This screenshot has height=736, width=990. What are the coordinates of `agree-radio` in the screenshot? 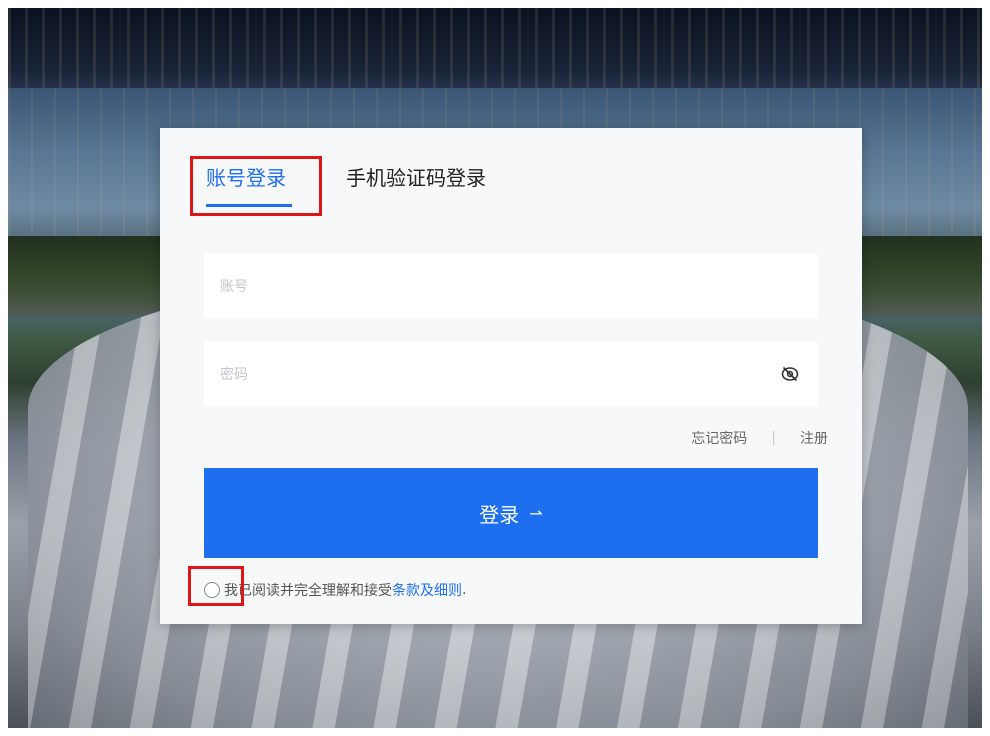 It's located at (212, 590).